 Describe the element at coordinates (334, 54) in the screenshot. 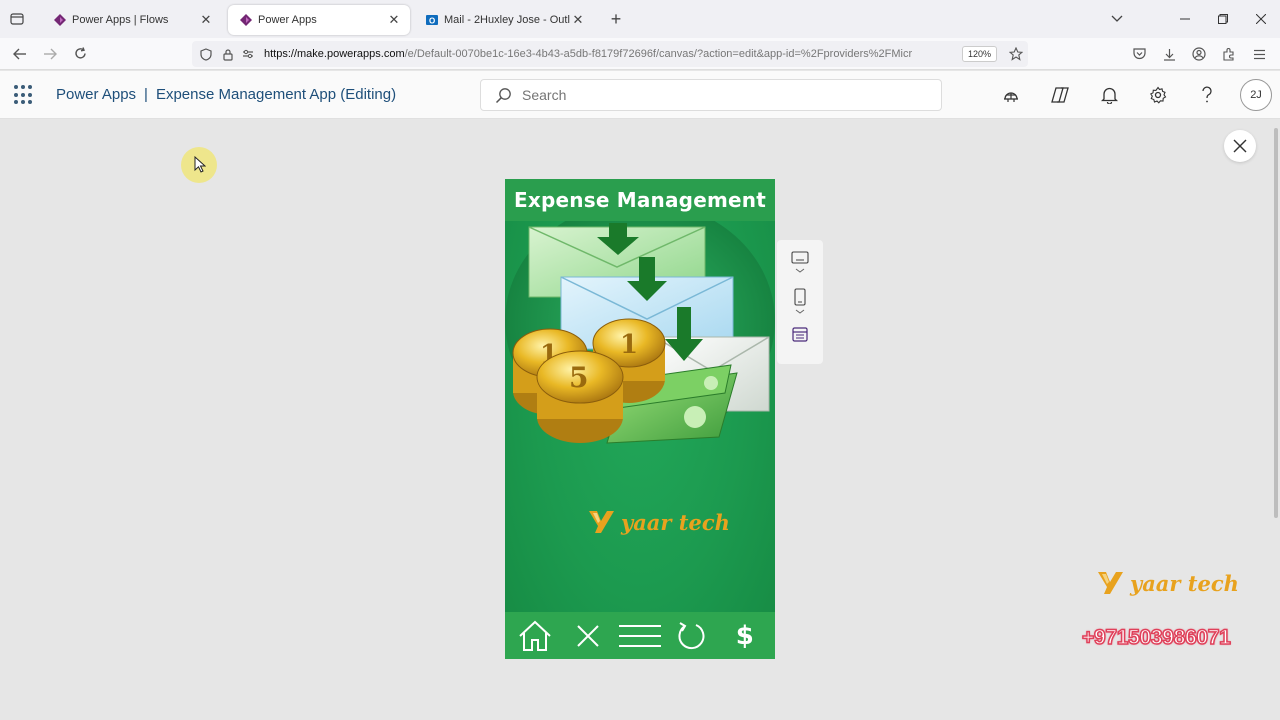

I see `url-domain: https://make.powerapps.com` at that location.